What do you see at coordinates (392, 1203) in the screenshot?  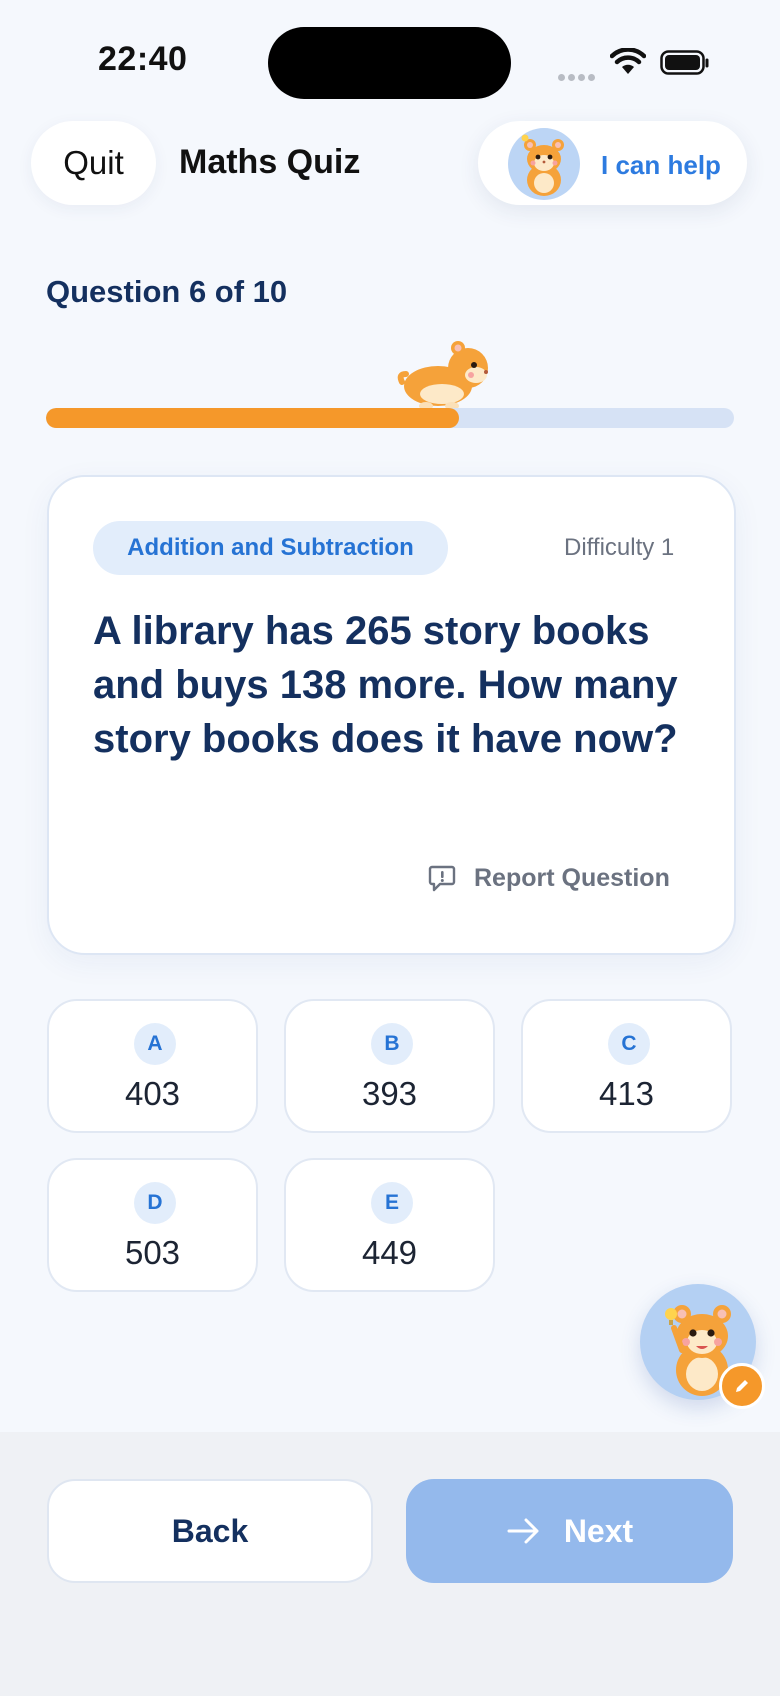 I see `option-letter: E` at bounding box center [392, 1203].